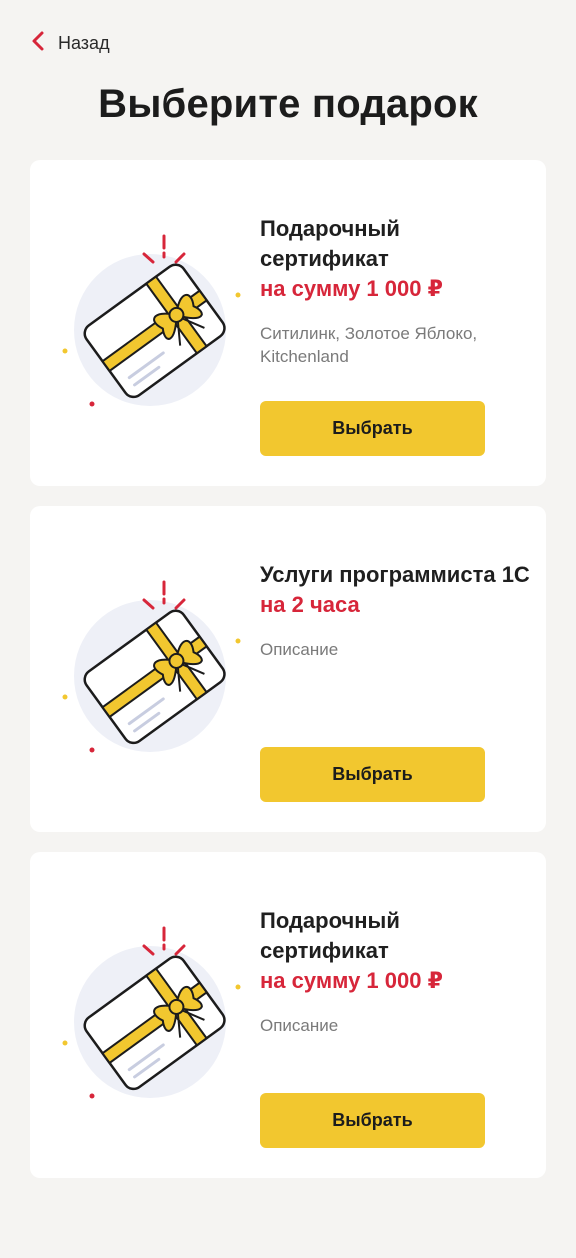 The height and width of the screenshot is (1258, 576). What do you see at coordinates (395, 574) in the screenshot?
I see `gift-name: Услуги программиста 1С` at bounding box center [395, 574].